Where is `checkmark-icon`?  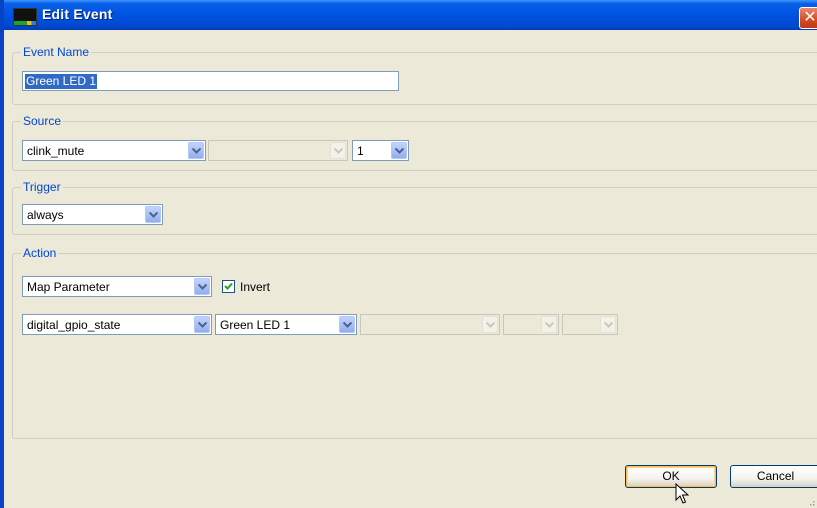
checkmark-icon is located at coordinates (228, 286).